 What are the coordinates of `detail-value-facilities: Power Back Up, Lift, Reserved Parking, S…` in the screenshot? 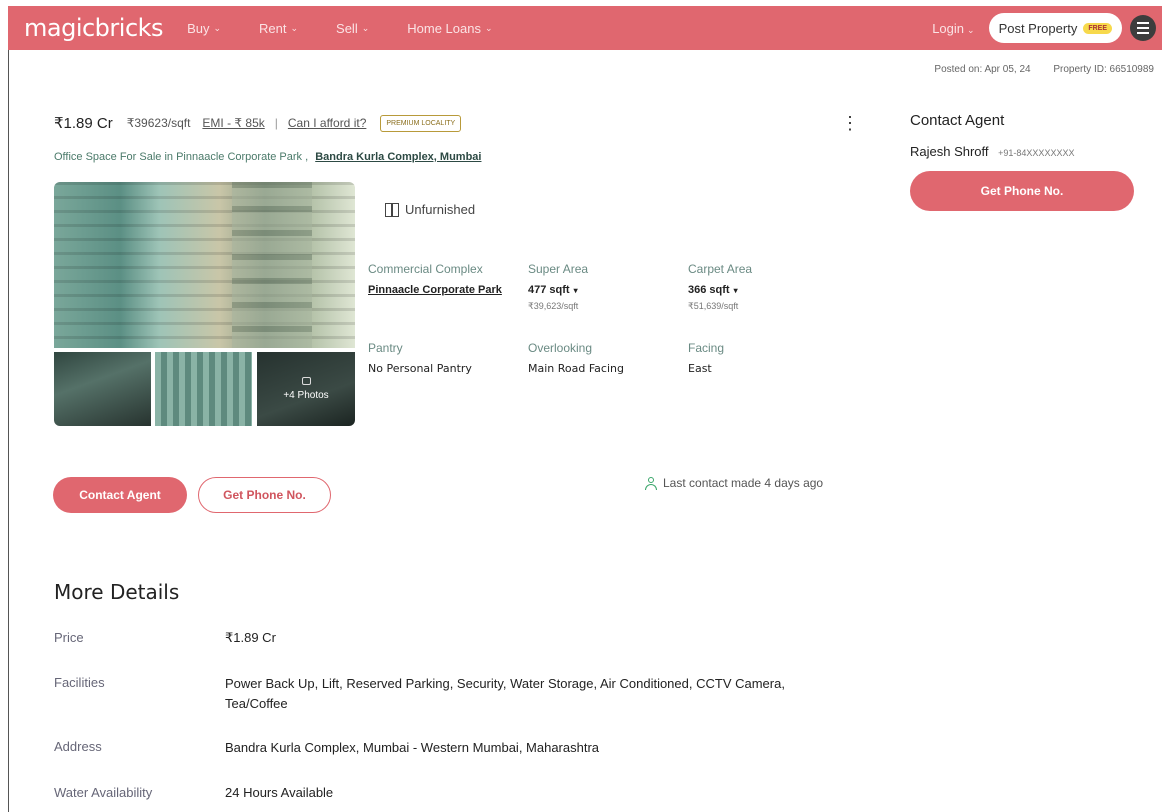 It's located at (505, 693).